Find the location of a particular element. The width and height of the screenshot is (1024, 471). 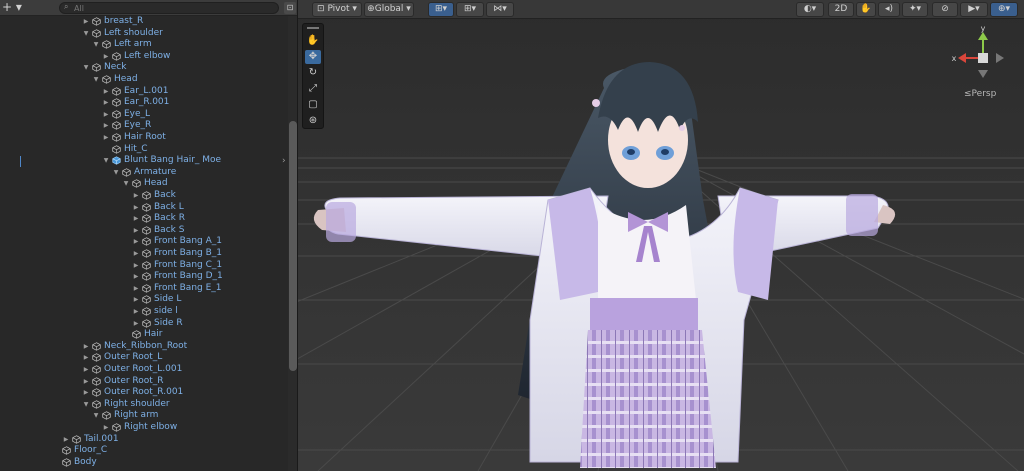

shading-mode-dropdown: ◐▾ is located at coordinates (810, 9).